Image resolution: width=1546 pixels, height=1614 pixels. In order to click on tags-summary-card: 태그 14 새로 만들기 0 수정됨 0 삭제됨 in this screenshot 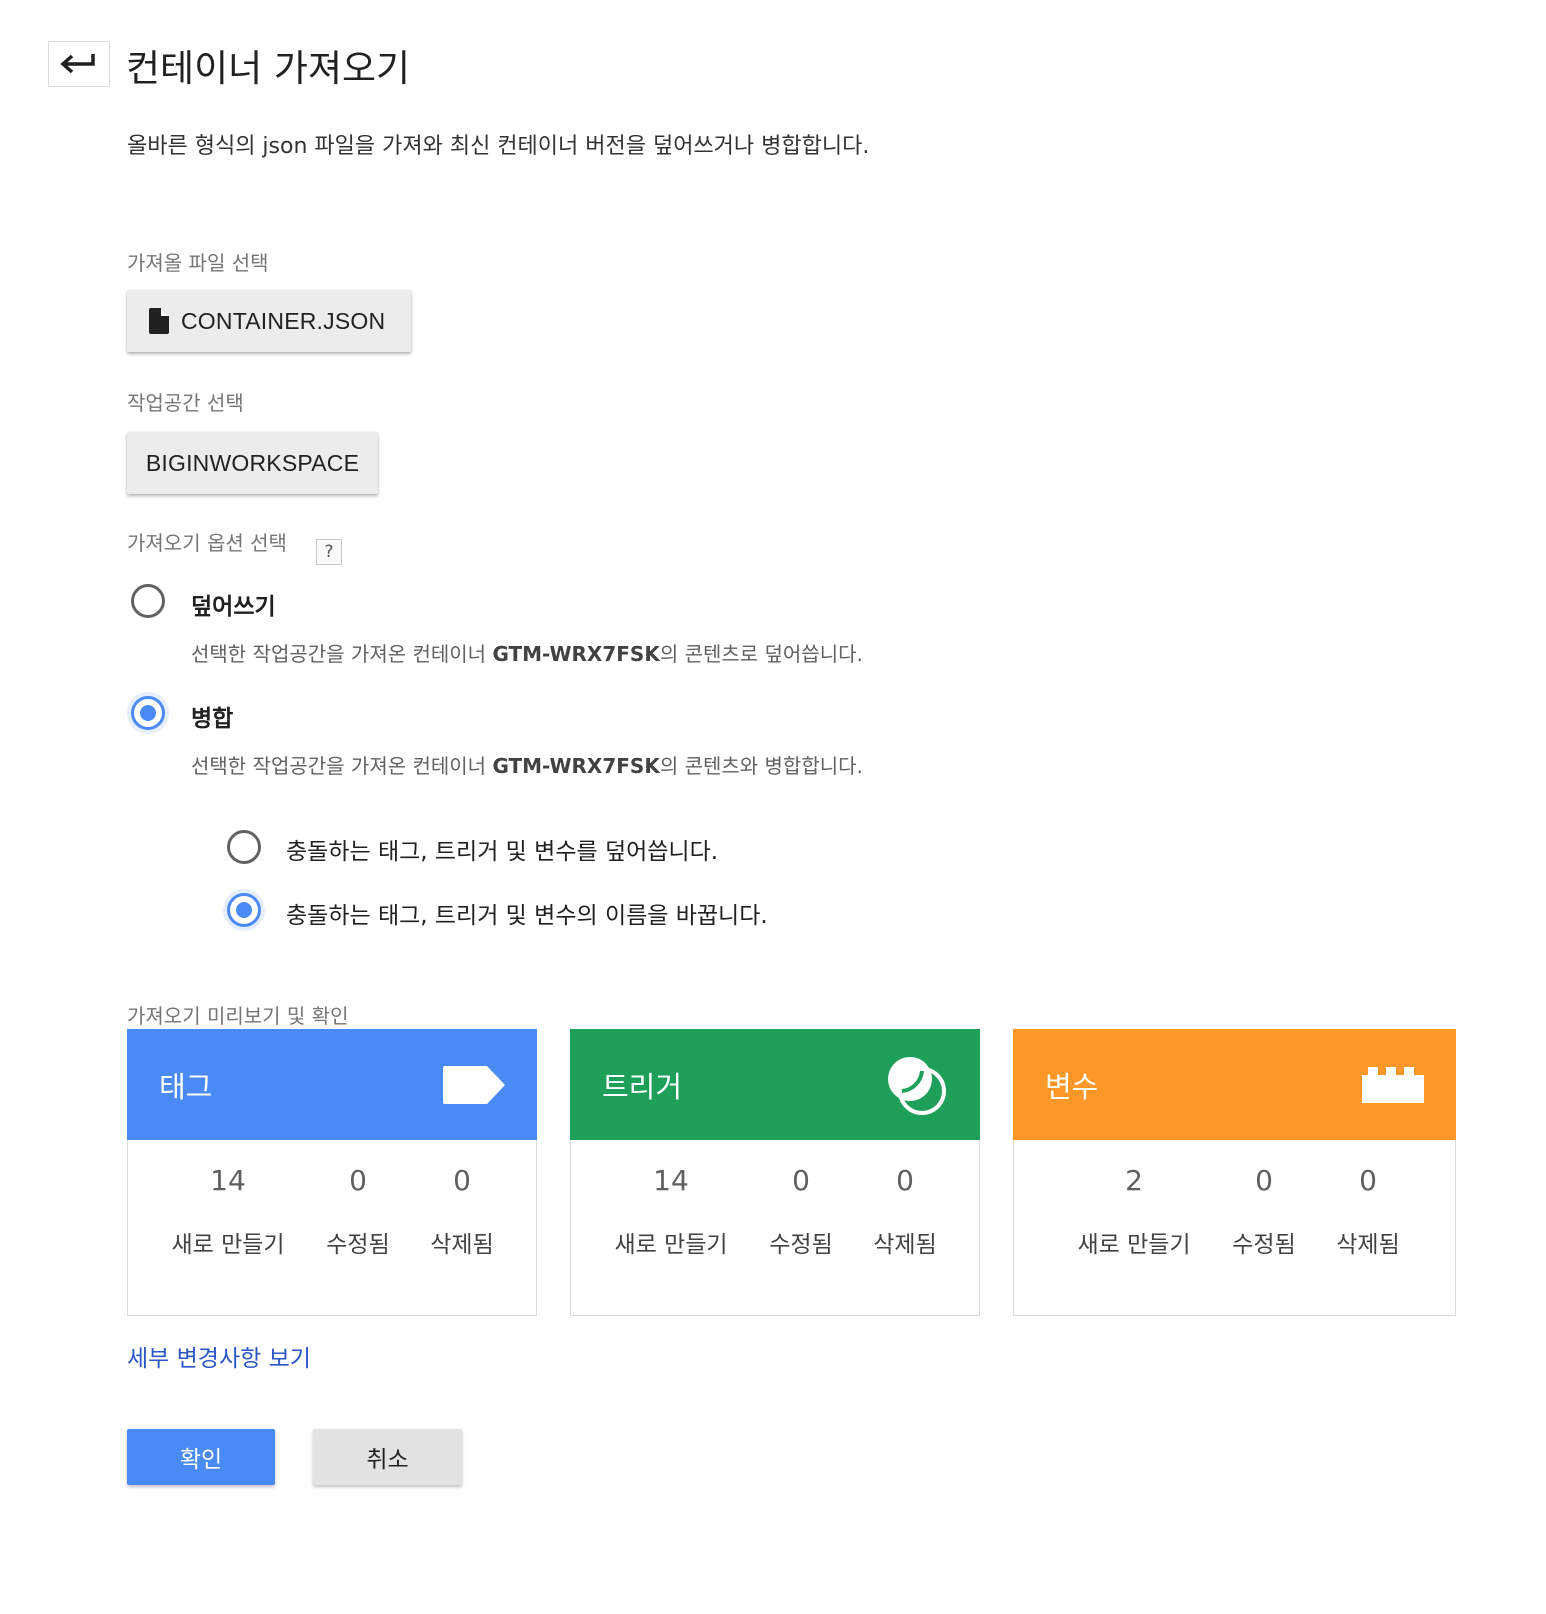, I will do `click(332, 1172)`.